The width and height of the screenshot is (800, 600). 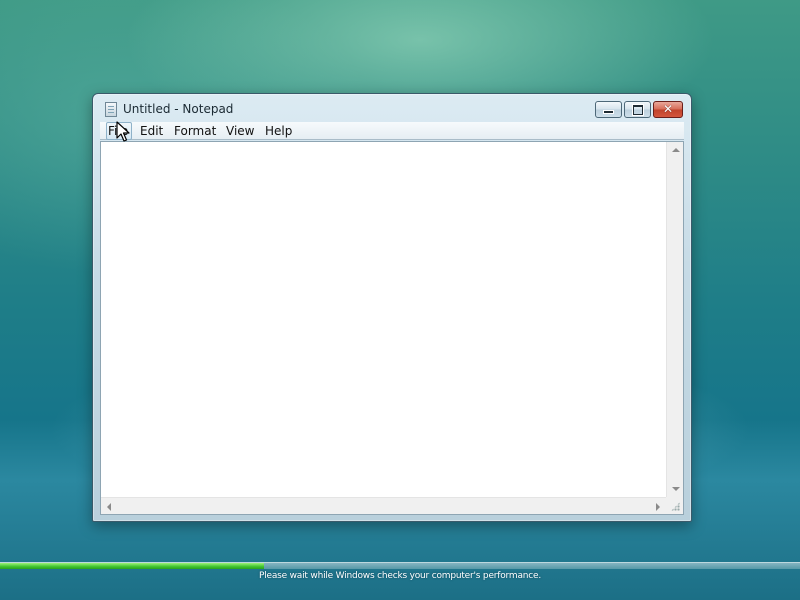 I want to click on close-button: ✕, so click(x=668, y=109).